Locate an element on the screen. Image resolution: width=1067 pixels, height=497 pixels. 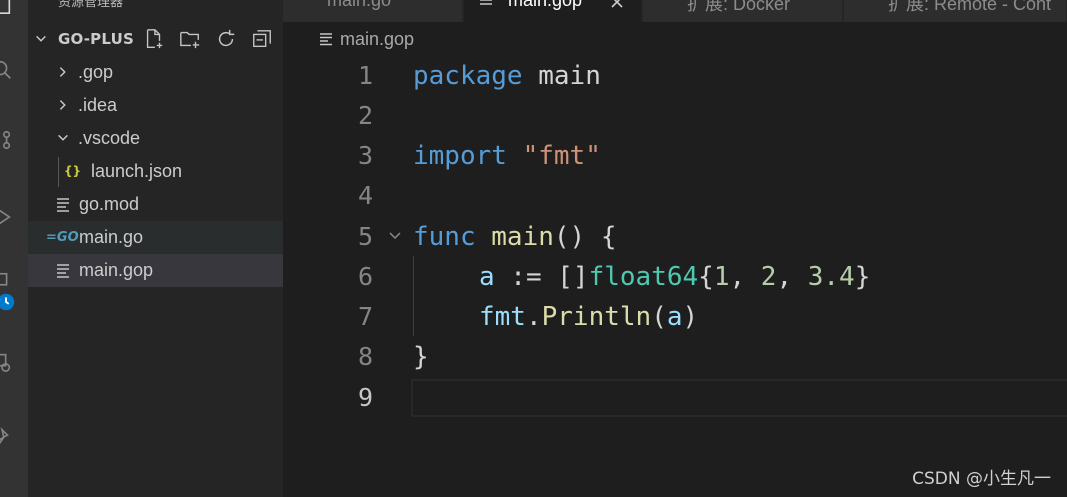
breadcrumb: main.gop is located at coordinates (675, 39).